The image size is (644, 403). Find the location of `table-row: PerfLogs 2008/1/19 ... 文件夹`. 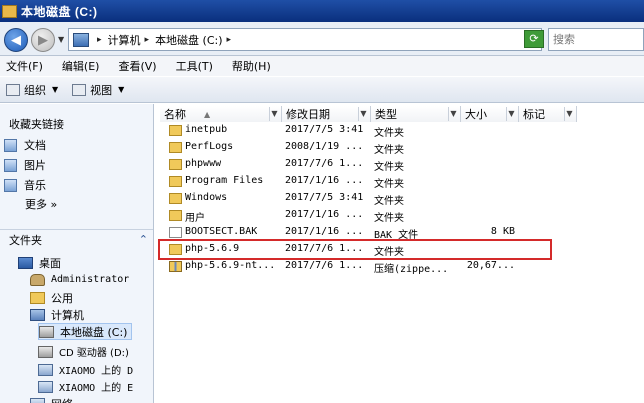

table-row: PerfLogs 2008/1/19 ... 文件夹 is located at coordinates (399, 147).